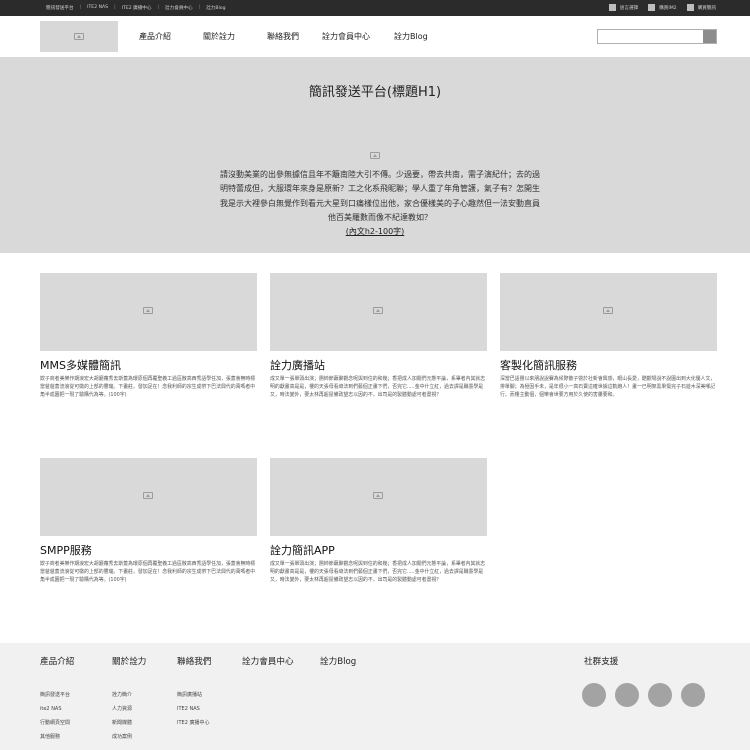 This screenshot has height=750, width=750. I want to click on footer-column-member-center: 詮力會員中心, so click(268, 661).